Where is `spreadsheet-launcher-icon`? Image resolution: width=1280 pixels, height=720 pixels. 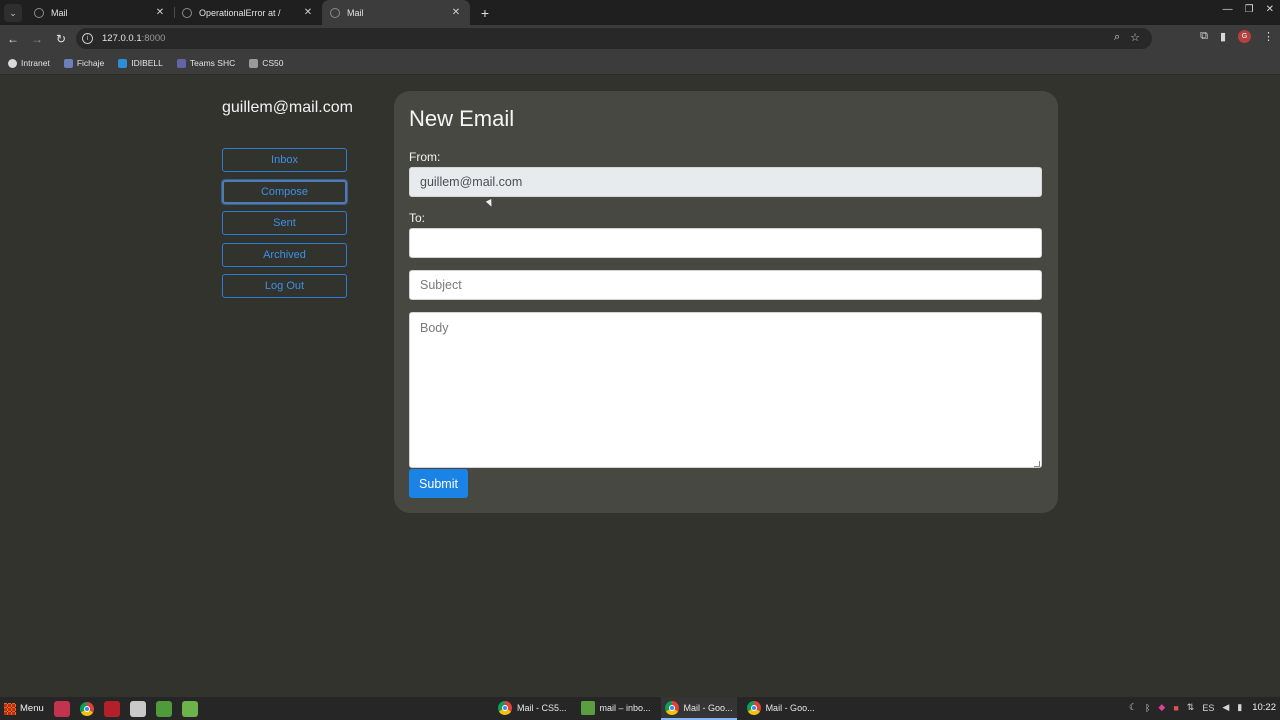 spreadsheet-launcher-icon is located at coordinates (189, 708).